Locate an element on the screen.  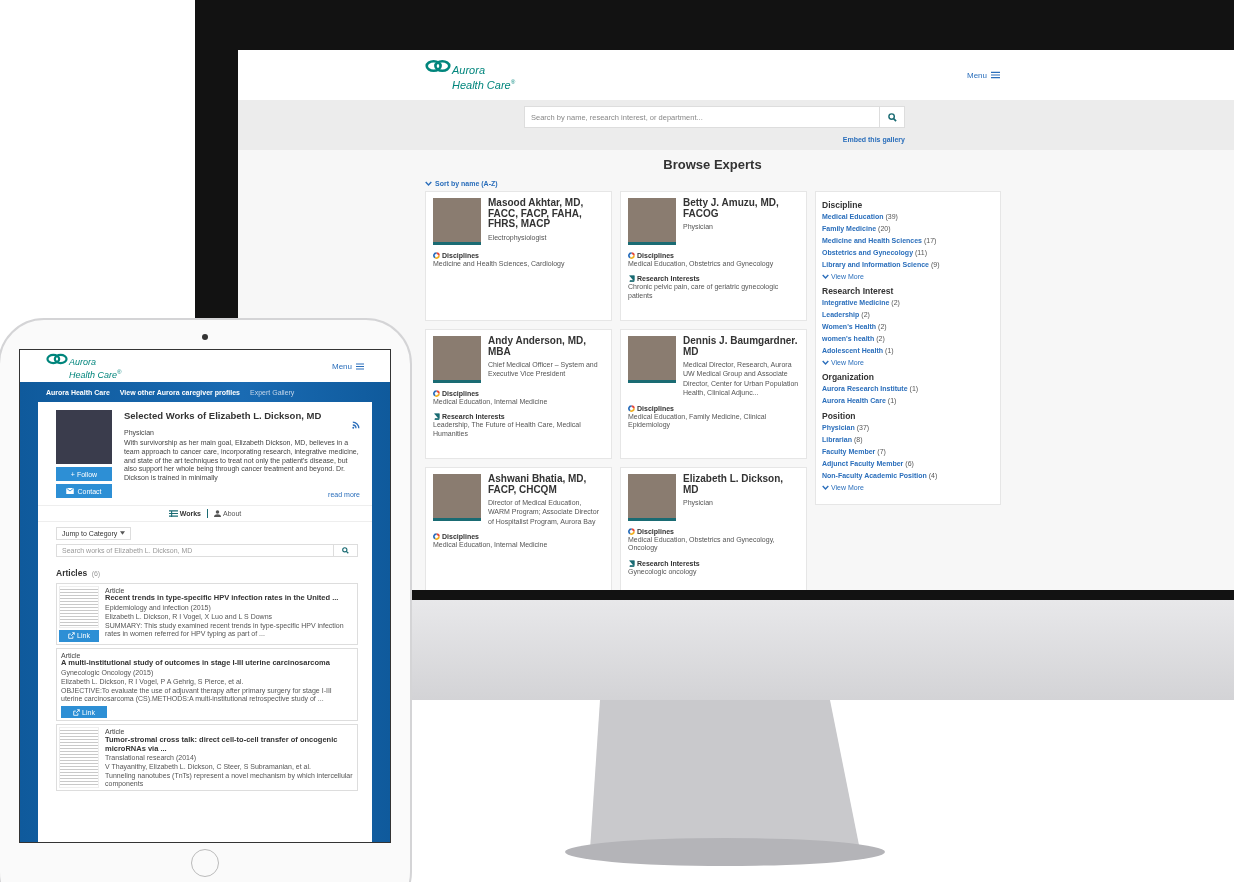
profile-title: Selected Works of Elizabeth L. Dickson, MD is located at coordinates (223, 415).